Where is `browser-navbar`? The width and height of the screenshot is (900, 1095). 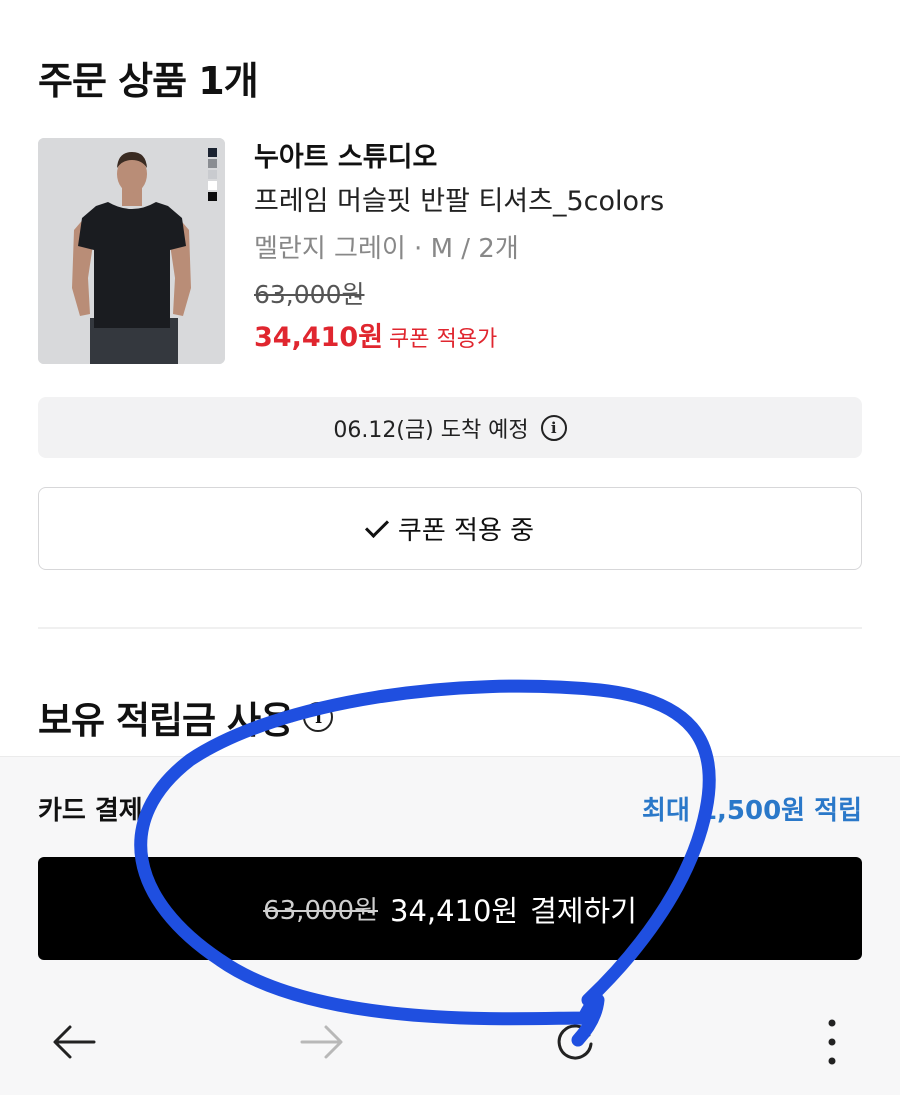 browser-navbar is located at coordinates (450, 1042).